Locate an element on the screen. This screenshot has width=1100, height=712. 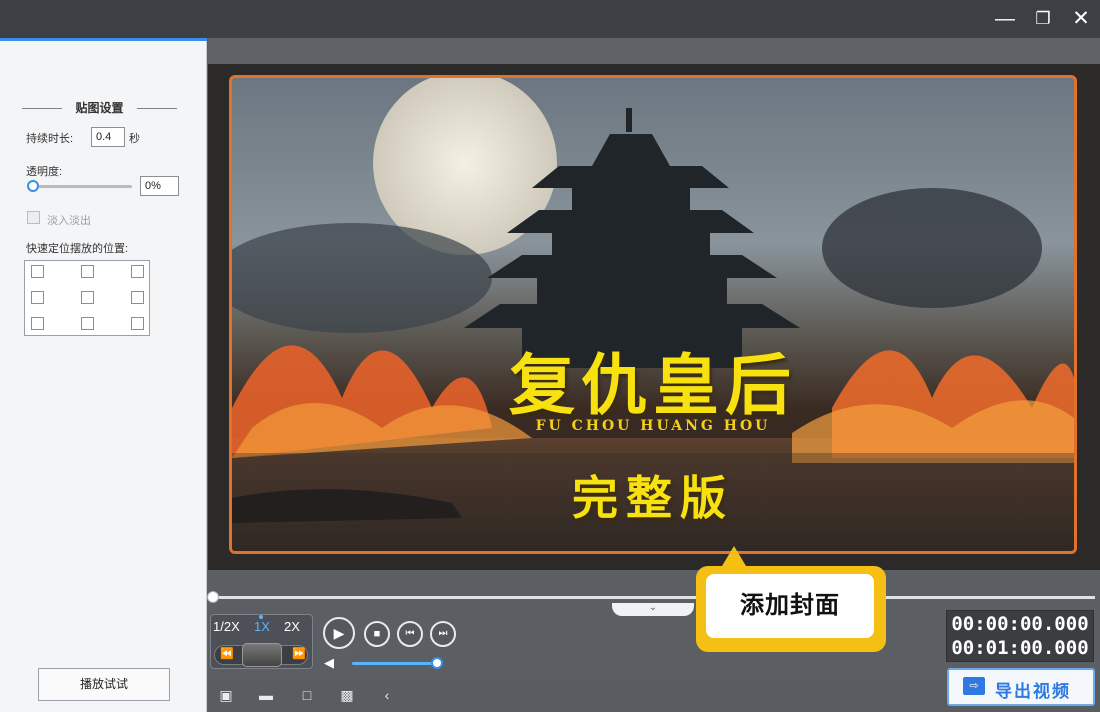
open-folder-icon: ▬ is located at coordinates (266, 695).